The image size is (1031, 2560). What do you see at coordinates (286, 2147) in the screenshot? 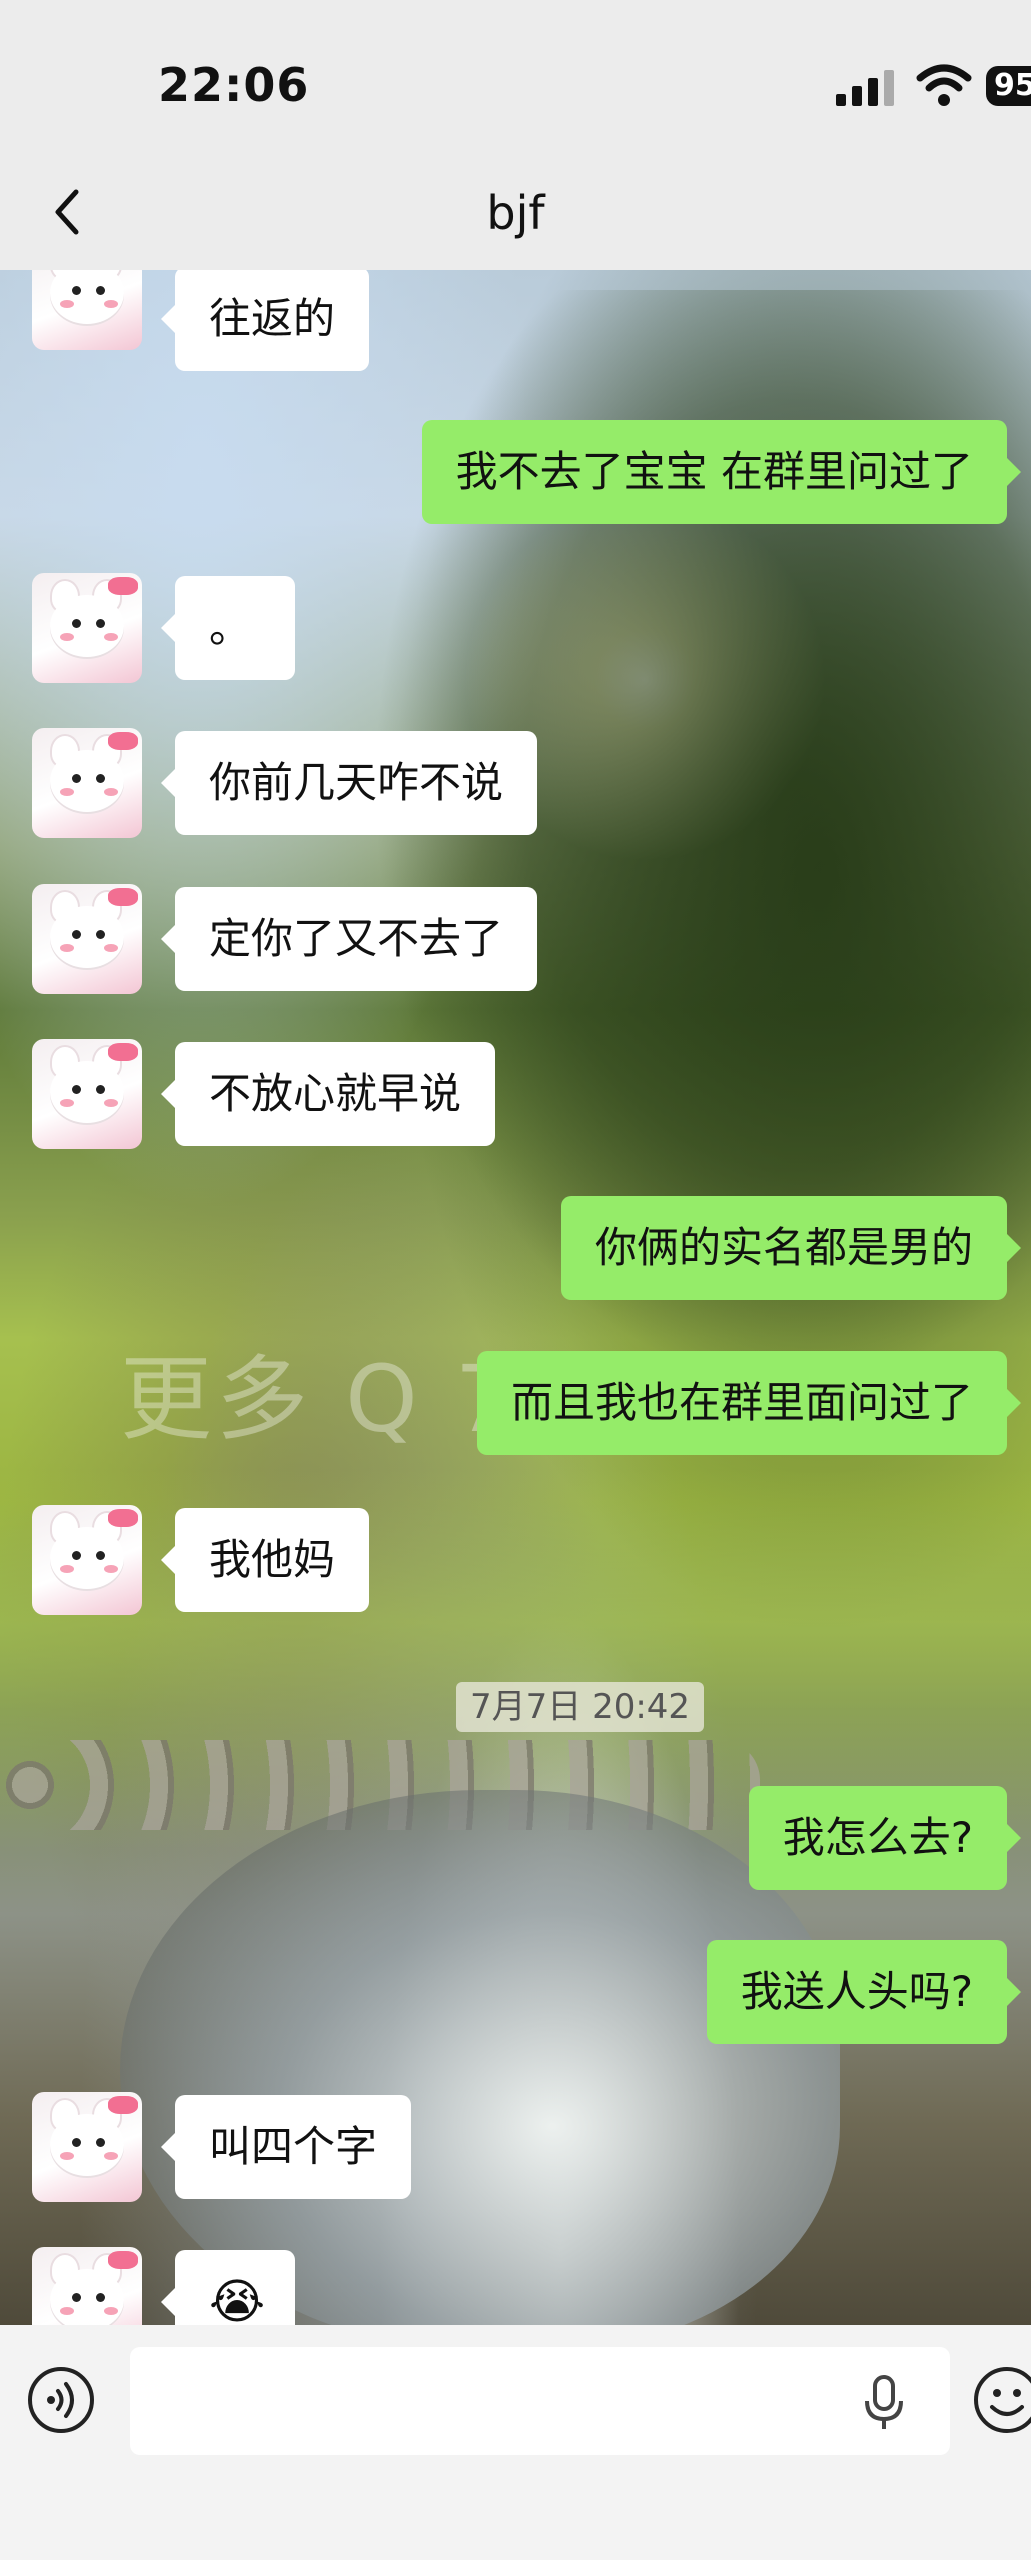
I see `message-bubble-received: 叫四个字` at bounding box center [286, 2147].